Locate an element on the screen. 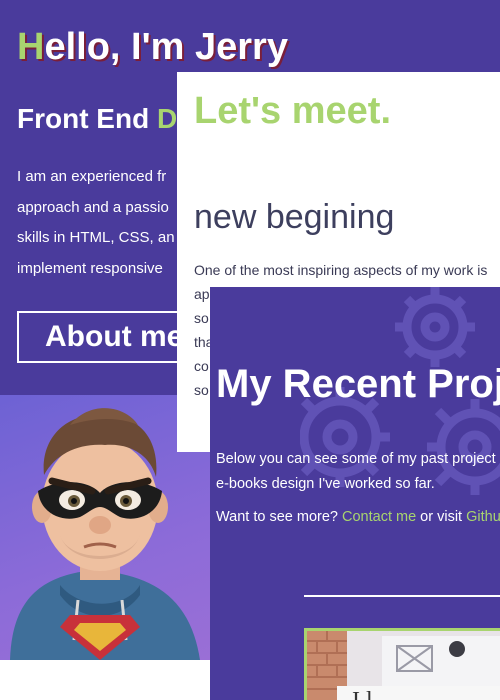 This screenshot has width=500, height=700. project-thumbnail: I l is located at coordinates (402, 664).